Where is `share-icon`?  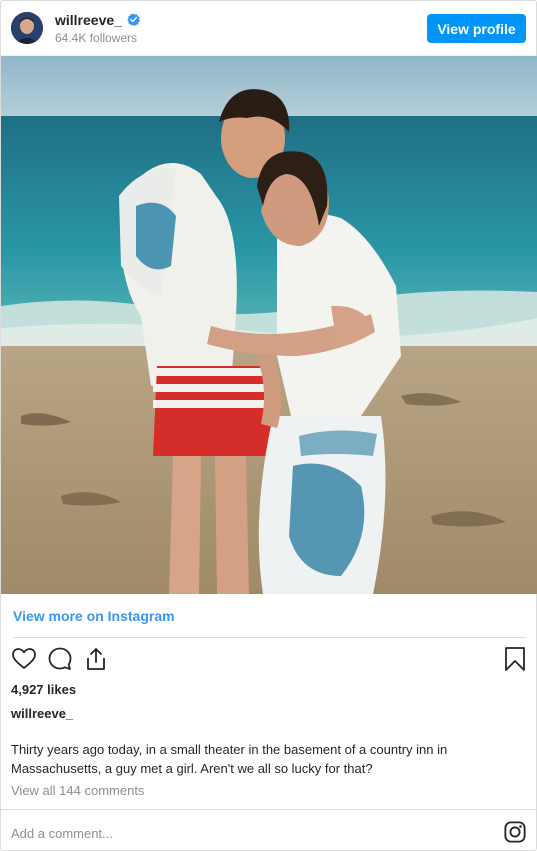 share-icon is located at coordinates (96, 659).